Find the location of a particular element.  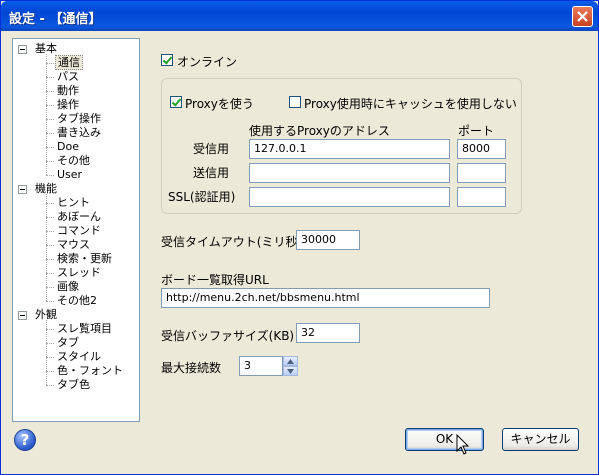

max-connections-input: 3 is located at coordinates (261, 366).